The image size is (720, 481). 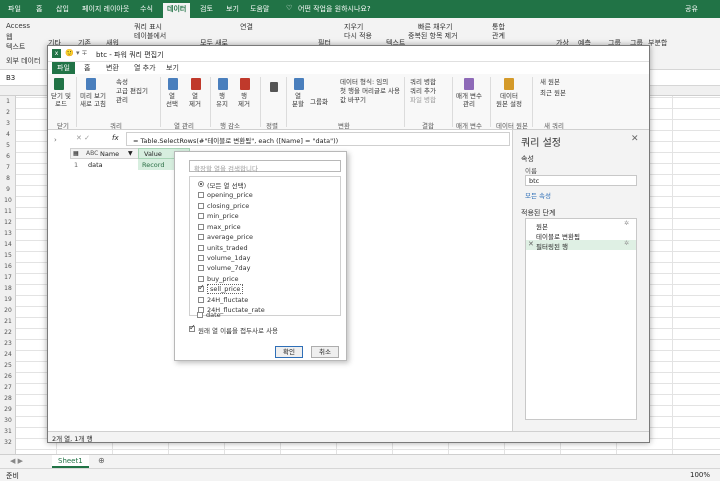 What do you see at coordinates (201, 195) in the screenshot?
I see `checkbox-opening-price` at bounding box center [201, 195].